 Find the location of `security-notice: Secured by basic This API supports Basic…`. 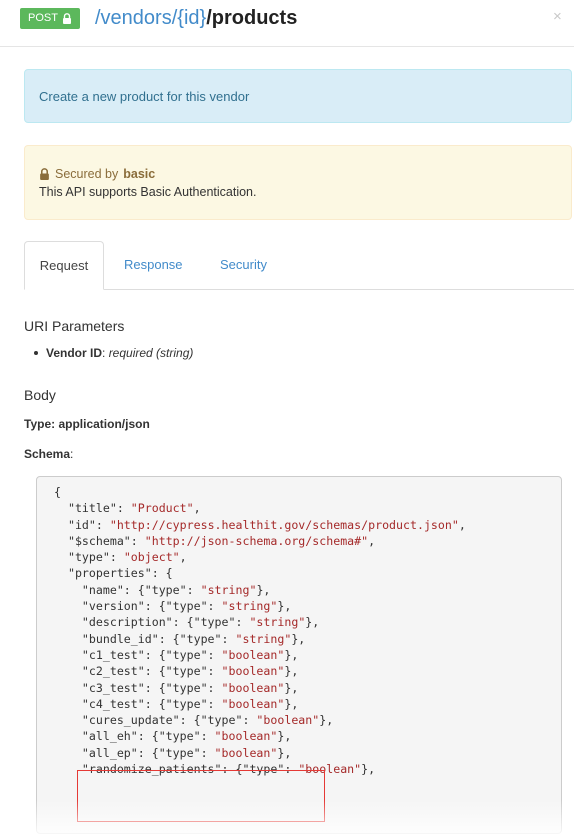

security-notice: Secured by basic This API supports Basic… is located at coordinates (298, 182).